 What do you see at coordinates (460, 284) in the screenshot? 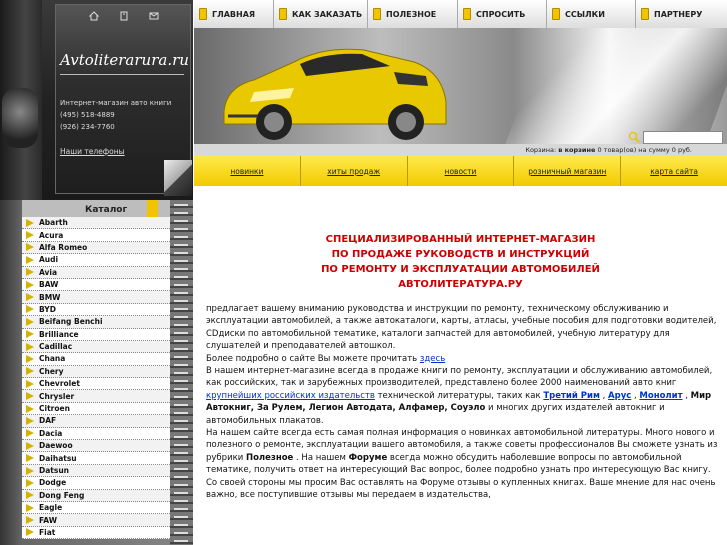
I see `headline-line: АВТОЛИТЕРАТУРА.РУ` at bounding box center [460, 284].